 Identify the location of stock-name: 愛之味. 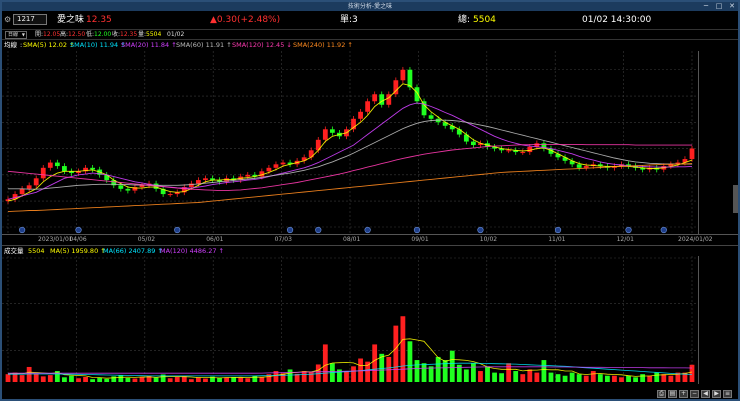
(71, 20).